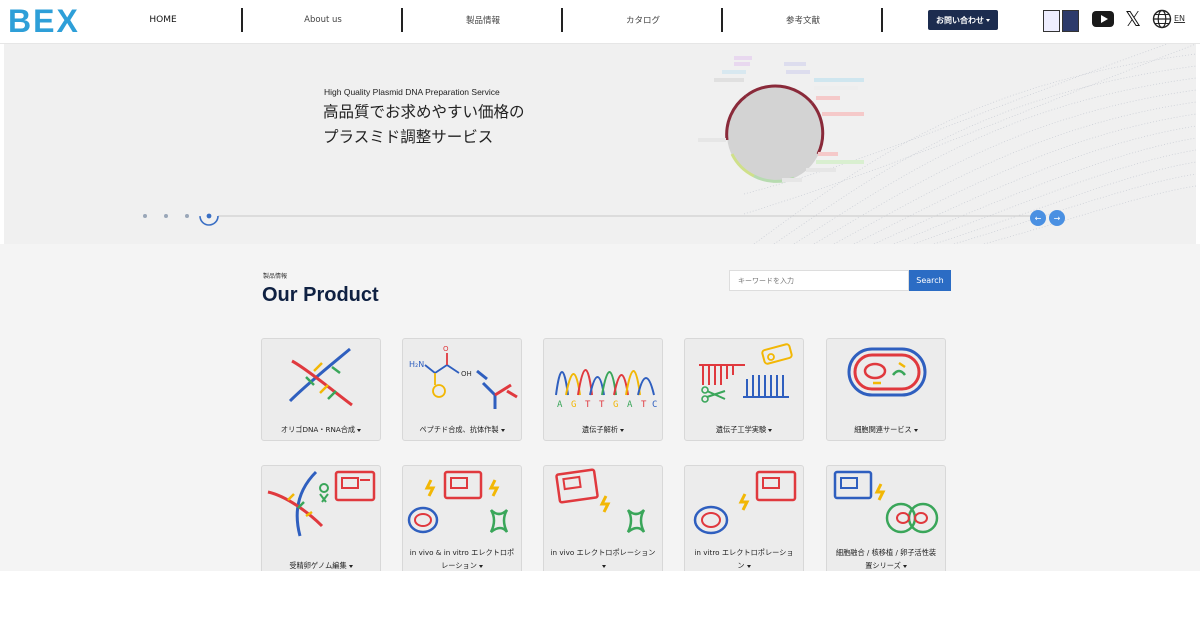  What do you see at coordinates (643, 20) in the screenshot?
I see `nav-catalog: カタログ` at bounding box center [643, 20].